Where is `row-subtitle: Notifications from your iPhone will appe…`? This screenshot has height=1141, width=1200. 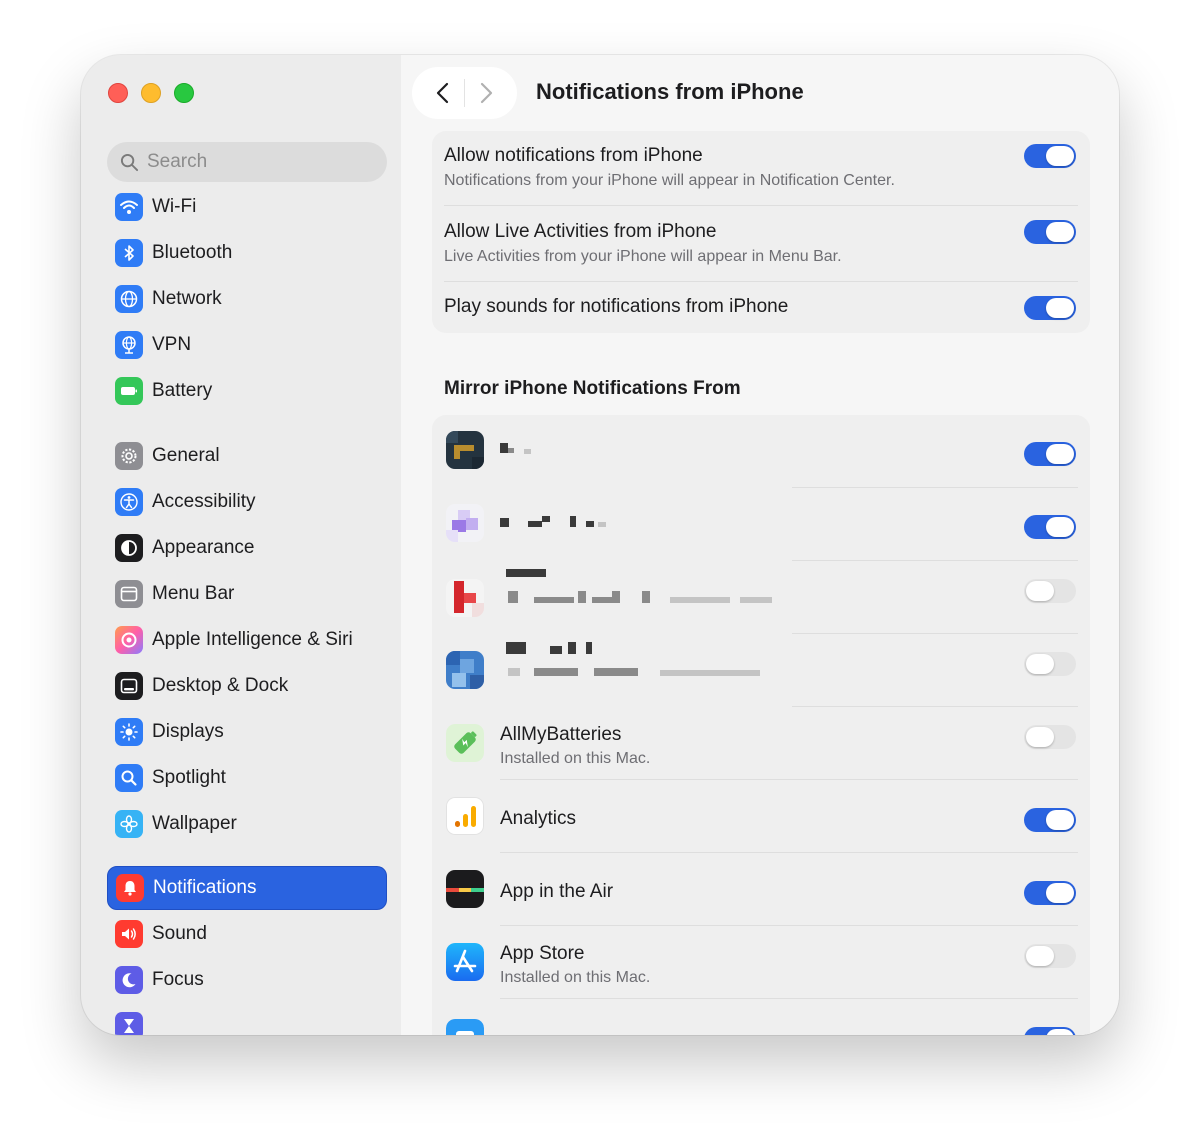
row-subtitle: Notifications from your iPhone will appe… is located at coordinates (669, 180).